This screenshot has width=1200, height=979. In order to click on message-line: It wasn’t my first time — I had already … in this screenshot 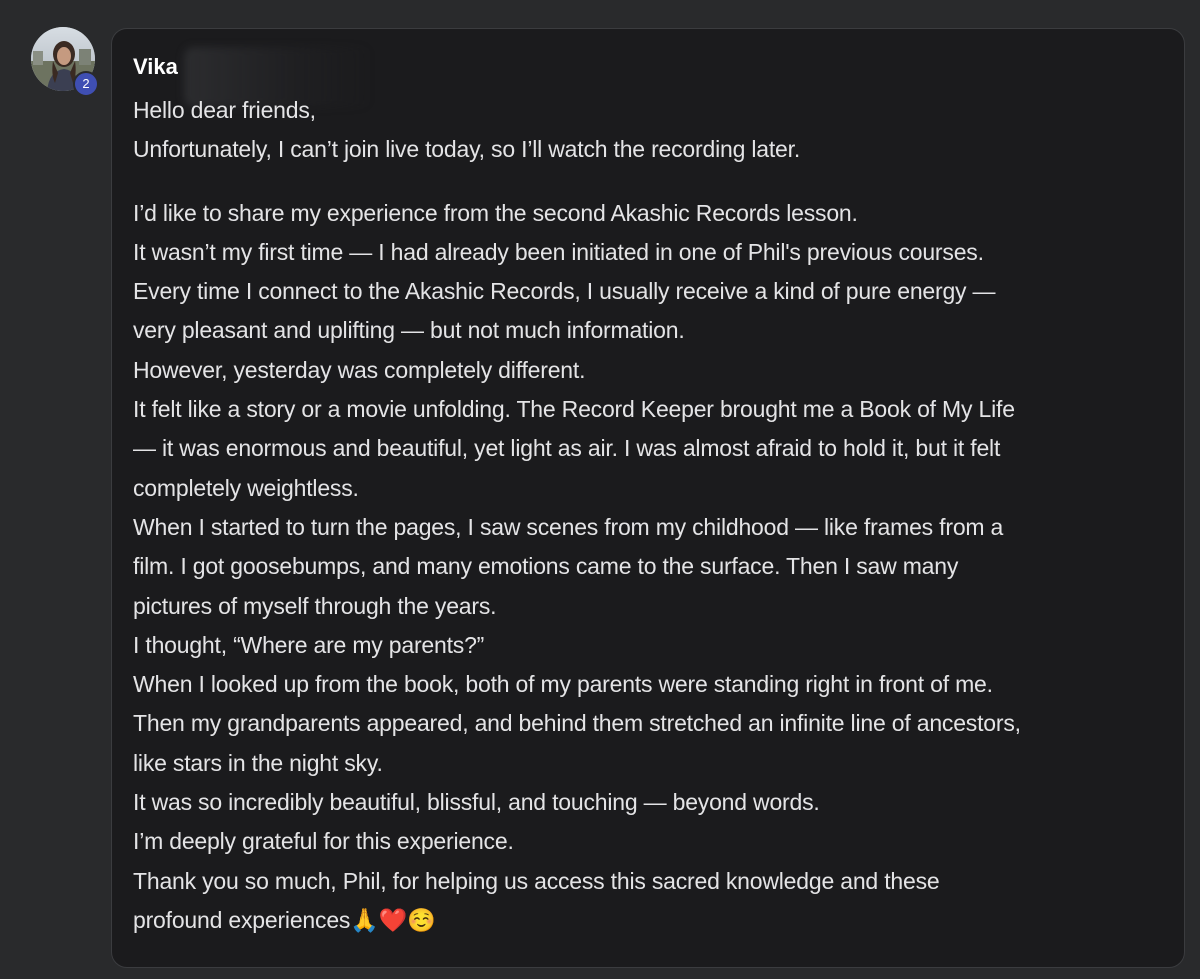, I will do `click(558, 251)`.